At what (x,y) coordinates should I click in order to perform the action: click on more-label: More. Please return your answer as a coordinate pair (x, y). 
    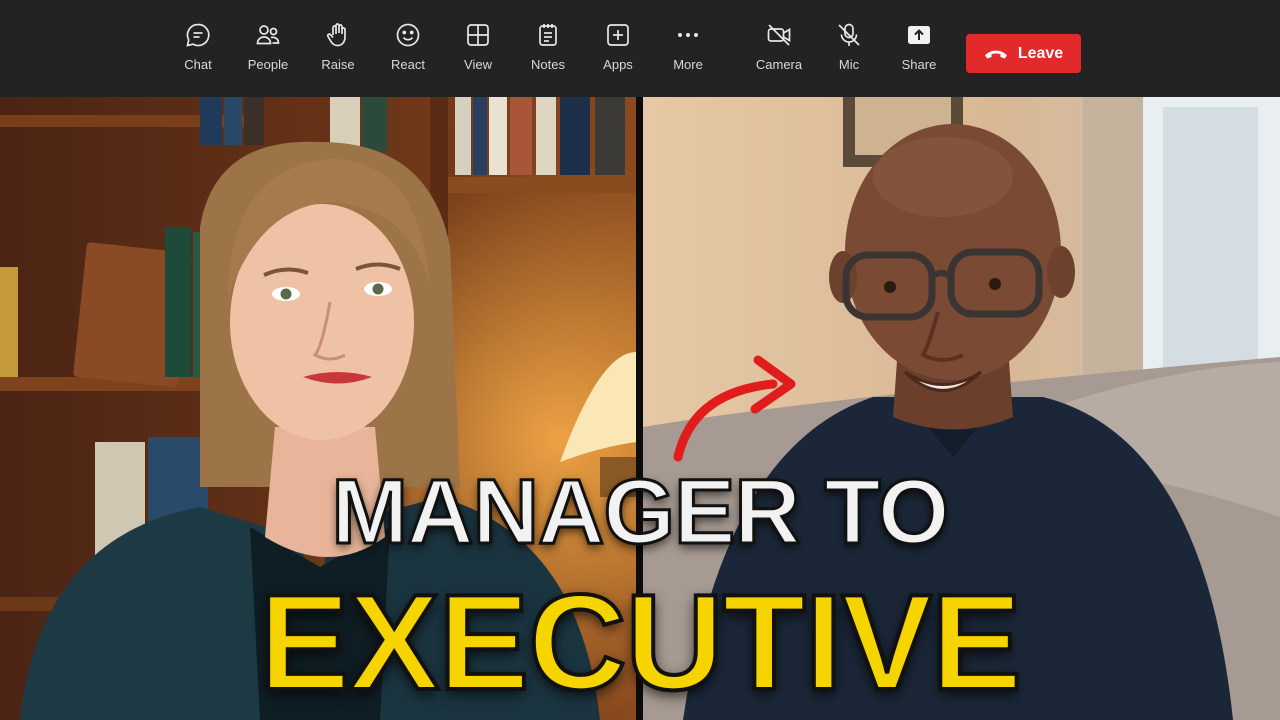
    Looking at the image, I should click on (688, 64).